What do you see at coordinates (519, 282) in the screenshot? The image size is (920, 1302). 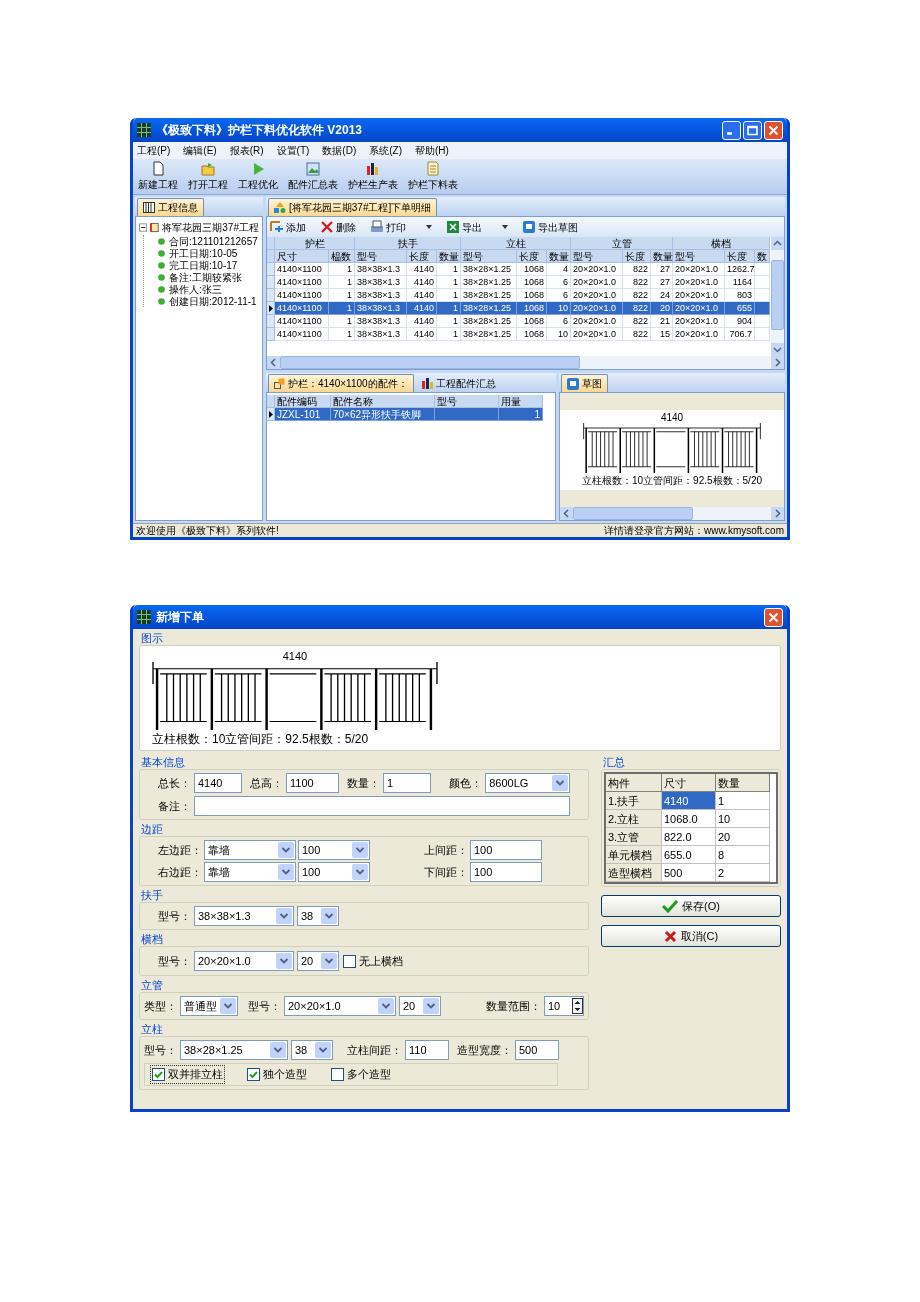 I see `table-row: 4140×1100 1 38×38×1.3 4140 1 38×28×1.25 1068 6 20×20×1.0 822 27 20×20×1.0 1164` at bounding box center [519, 282].